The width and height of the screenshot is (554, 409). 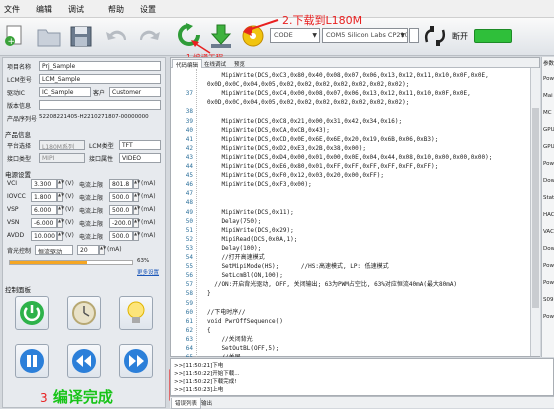 What do you see at coordinates (209, 293) in the screenshot?
I see `code-line: }` at bounding box center [209, 293].